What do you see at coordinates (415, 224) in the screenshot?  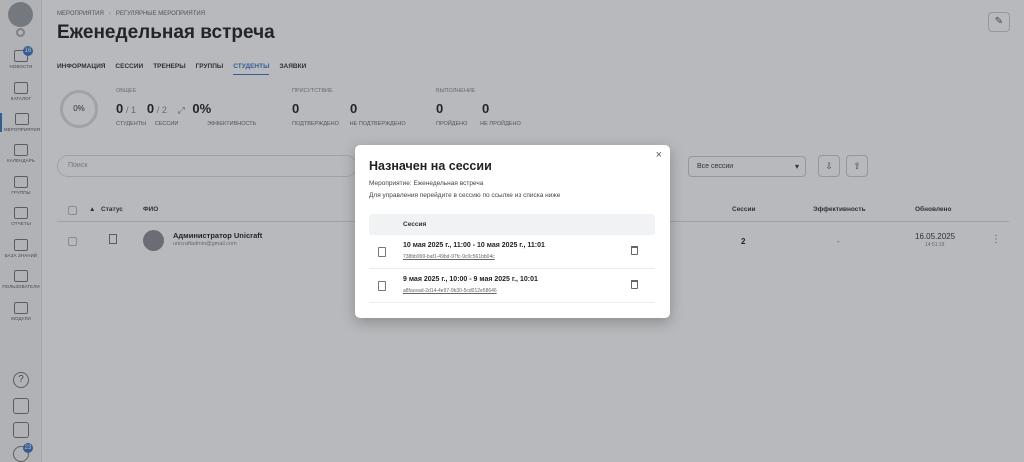 I see `col-session: Сессия` at bounding box center [415, 224].